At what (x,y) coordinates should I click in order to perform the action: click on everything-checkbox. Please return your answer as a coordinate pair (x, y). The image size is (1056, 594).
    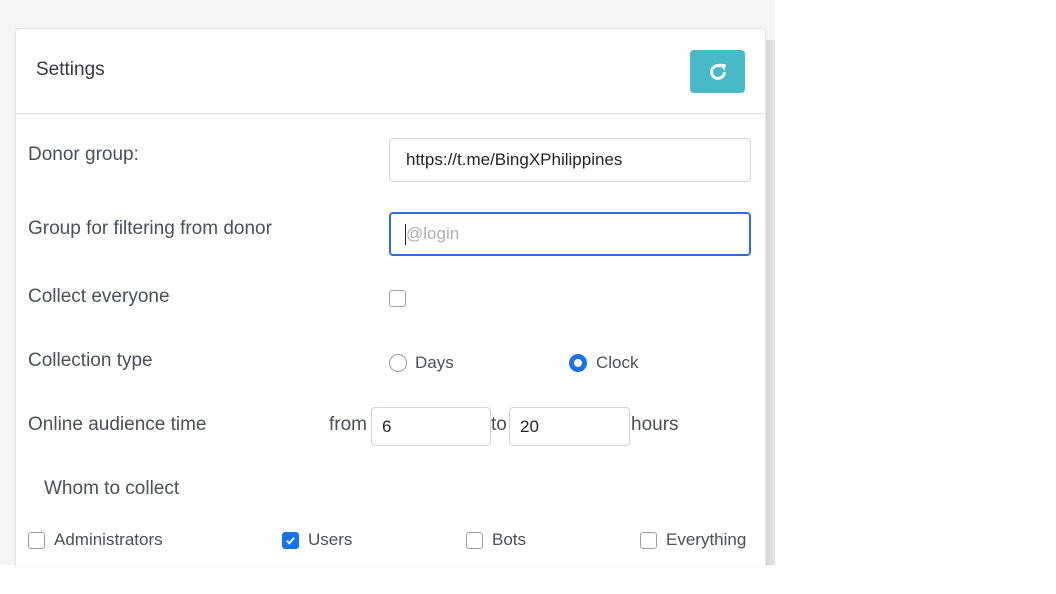
    Looking at the image, I should click on (648, 540).